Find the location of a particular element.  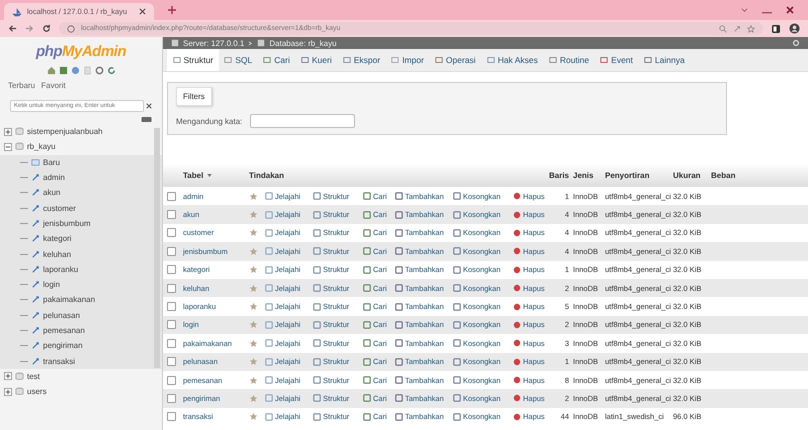

tree-item: pengiriman is located at coordinates (81, 346).